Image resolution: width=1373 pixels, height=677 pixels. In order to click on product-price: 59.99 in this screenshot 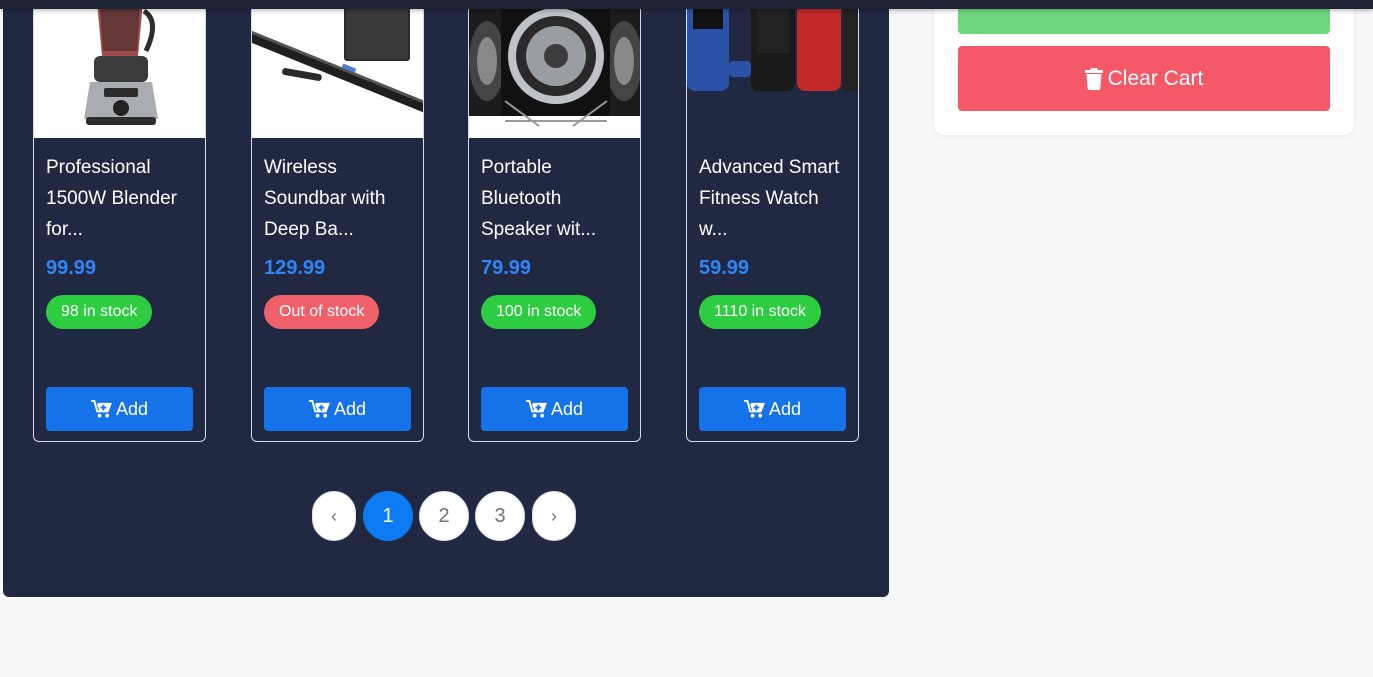, I will do `click(724, 268)`.